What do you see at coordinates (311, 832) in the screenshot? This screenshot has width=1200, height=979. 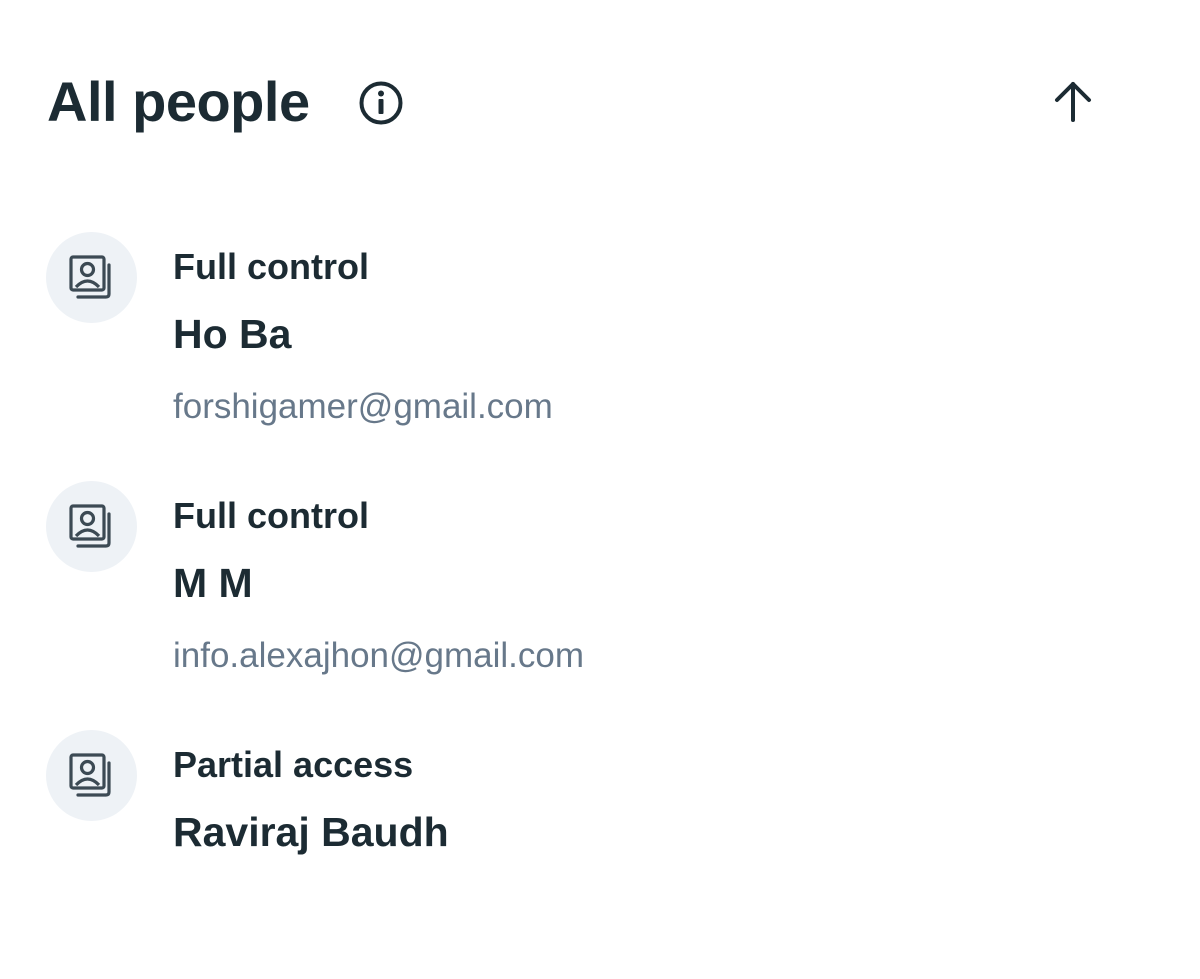 I see `person-name: Raviraj Baudh` at bounding box center [311, 832].